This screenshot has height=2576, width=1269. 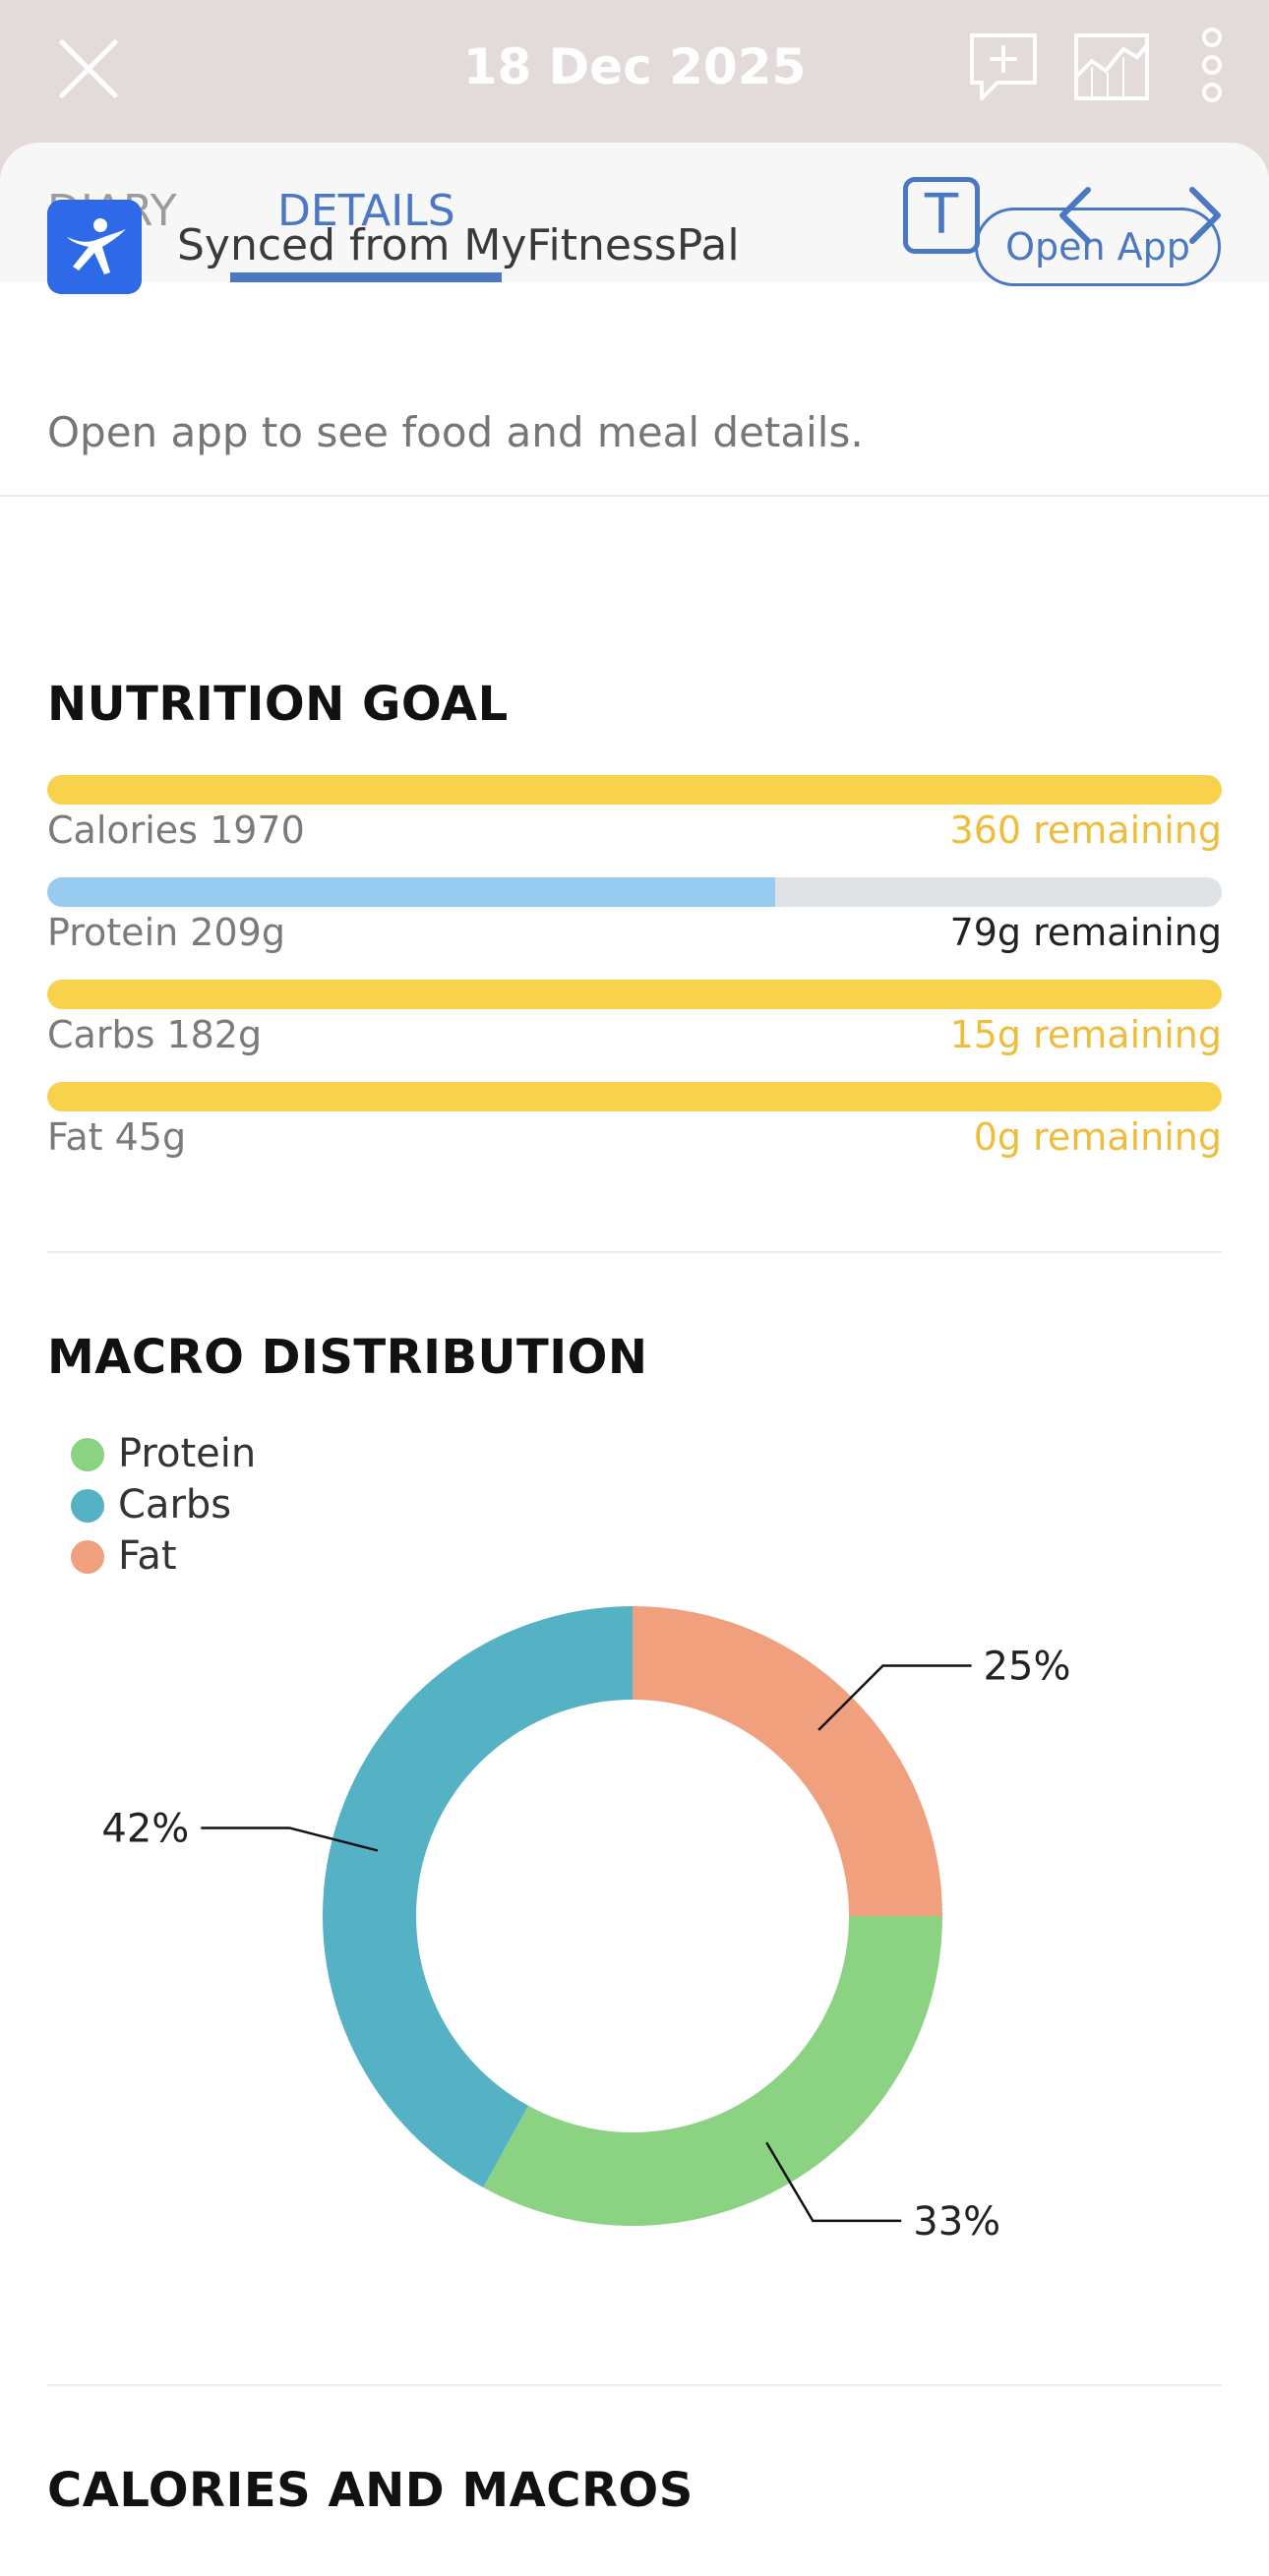 What do you see at coordinates (117, 1137) in the screenshot?
I see `goal-label: Fat 45g` at bounding box center [117, 1137].